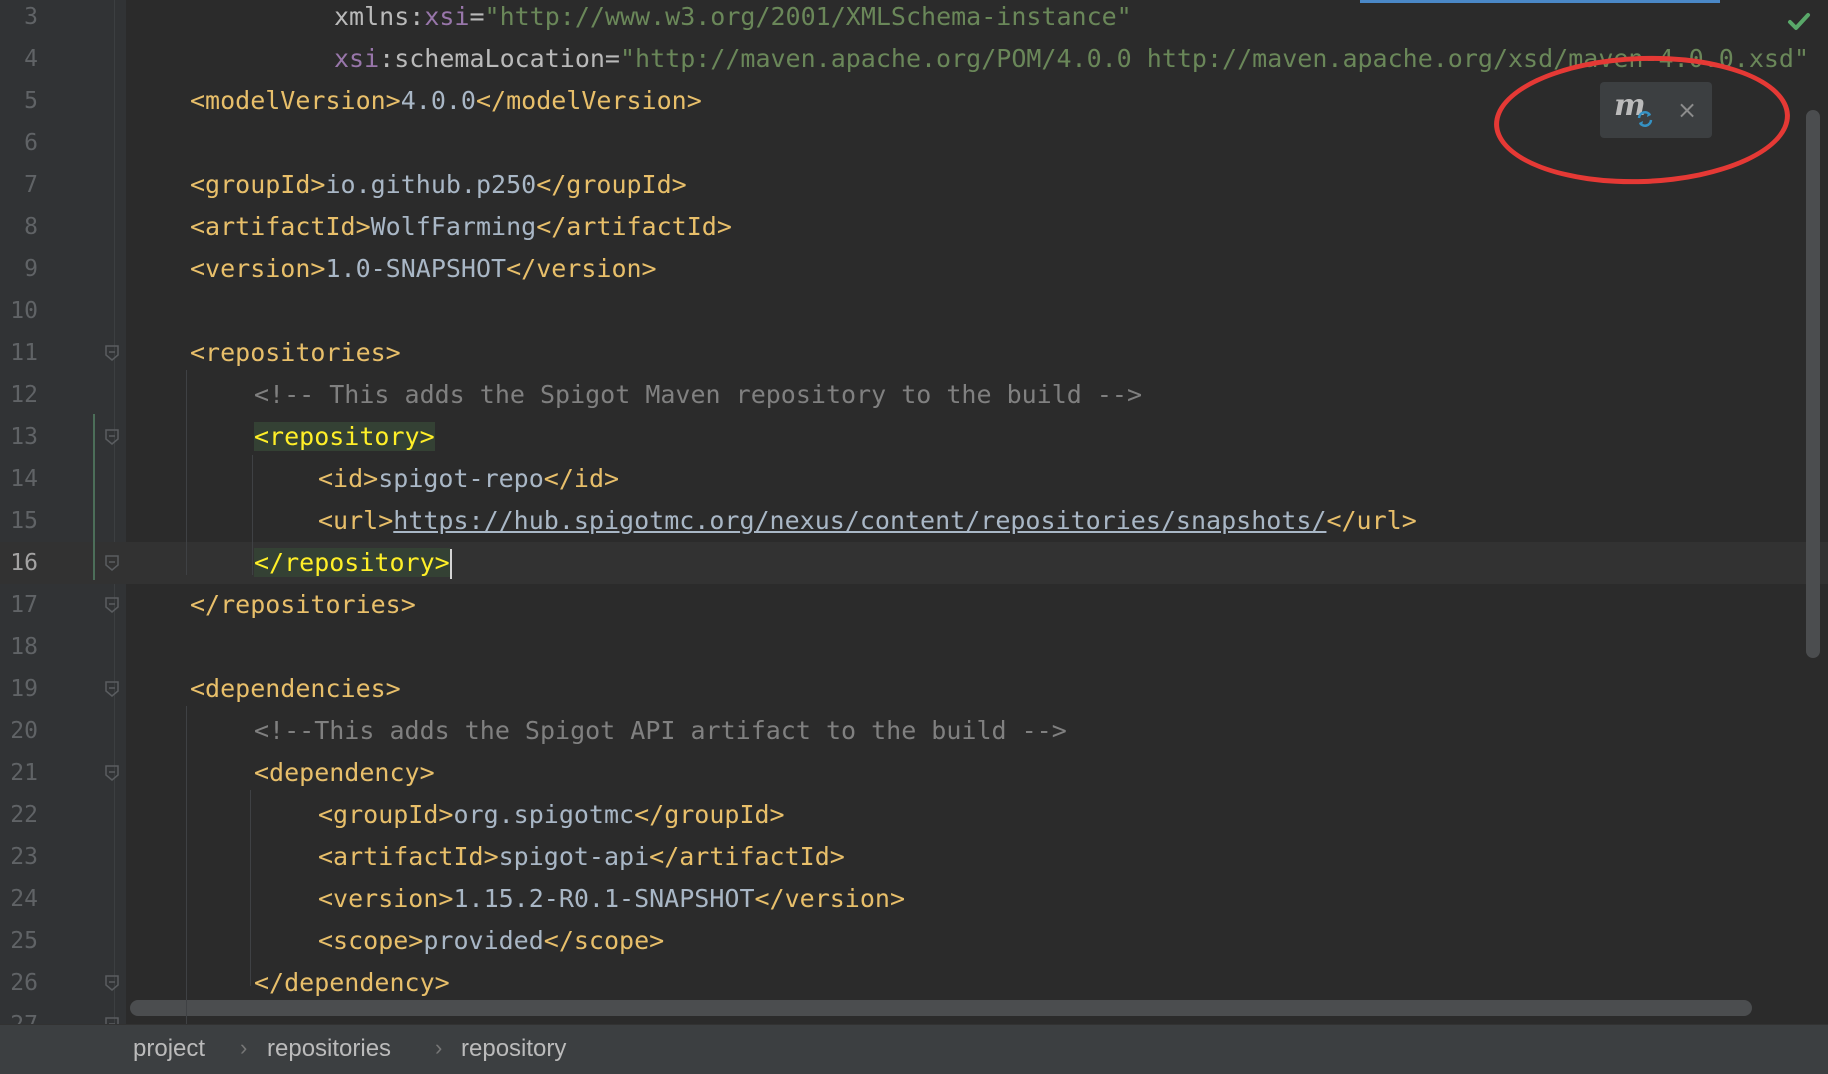 This screenshot has height=1074, width=1828. I want to click on xml-value: WolfFarming, so click(453, 226).